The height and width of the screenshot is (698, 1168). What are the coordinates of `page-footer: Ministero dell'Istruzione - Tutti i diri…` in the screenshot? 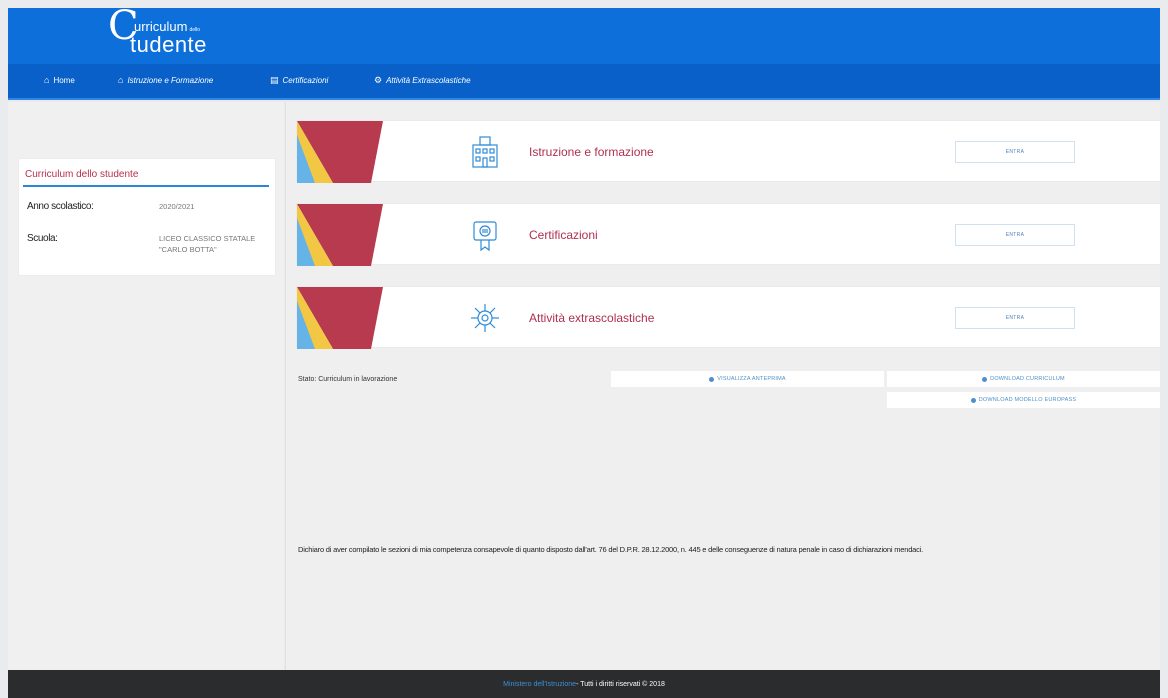 It's located at (584, 684).